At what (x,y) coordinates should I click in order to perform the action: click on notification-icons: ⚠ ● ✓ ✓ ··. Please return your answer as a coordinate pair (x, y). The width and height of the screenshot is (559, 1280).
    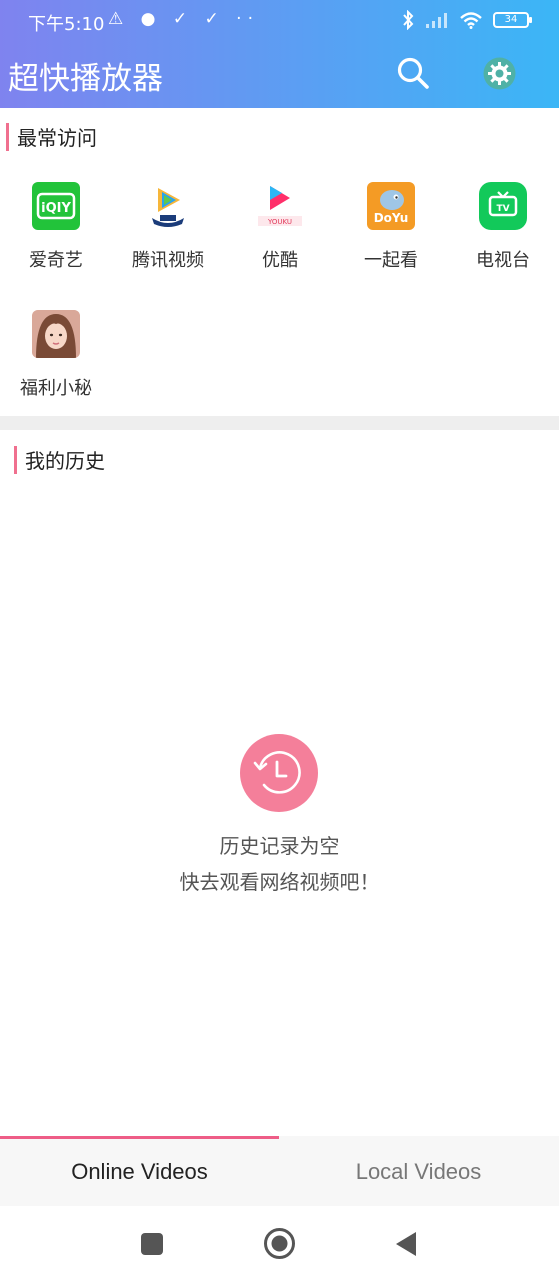
    Looking at the image, I should click on (183, 19).